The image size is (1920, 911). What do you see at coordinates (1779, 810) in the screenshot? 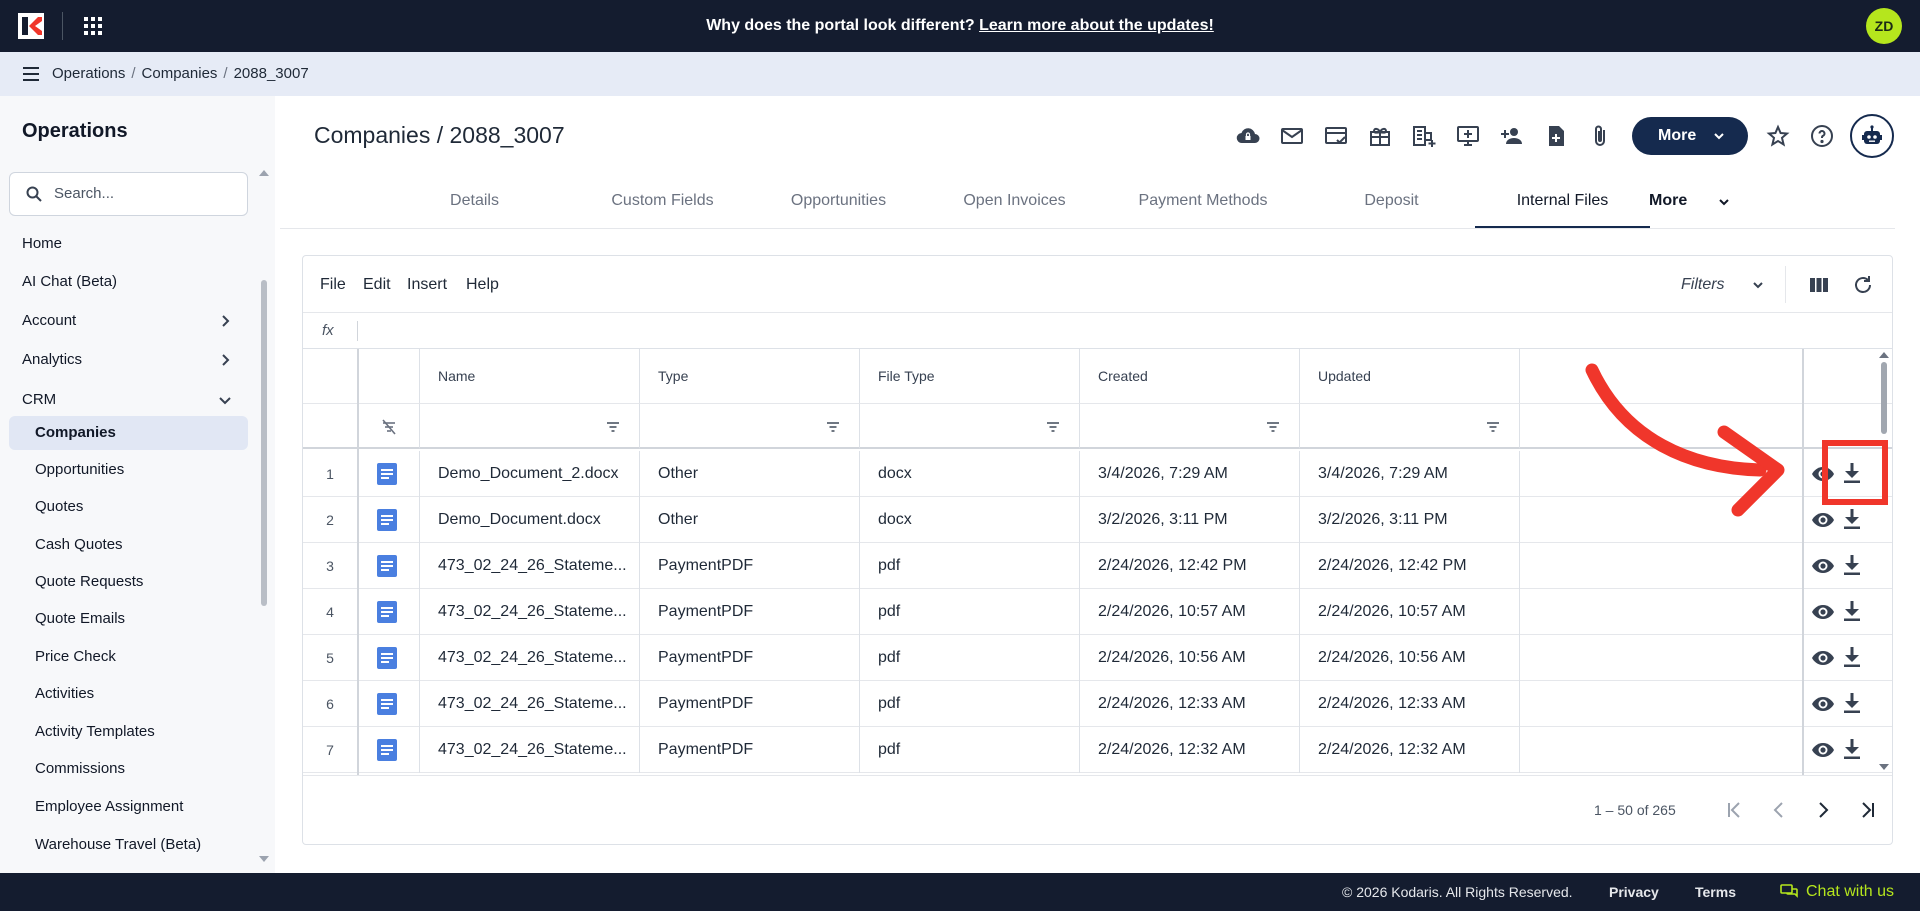
I see `previous-page-icon` at bounding box center [1779, 810].